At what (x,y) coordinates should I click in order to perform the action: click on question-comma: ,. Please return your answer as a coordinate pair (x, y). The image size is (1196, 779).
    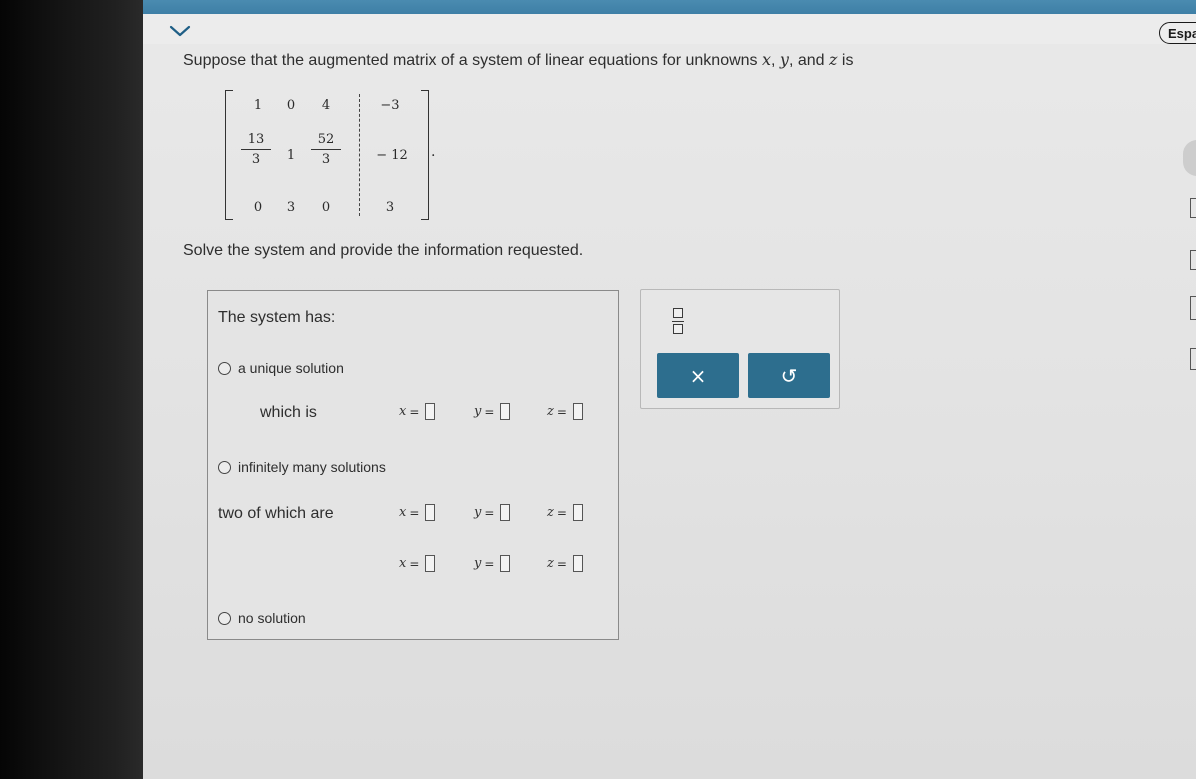
    Looking at the image, I should click on (775, 60).